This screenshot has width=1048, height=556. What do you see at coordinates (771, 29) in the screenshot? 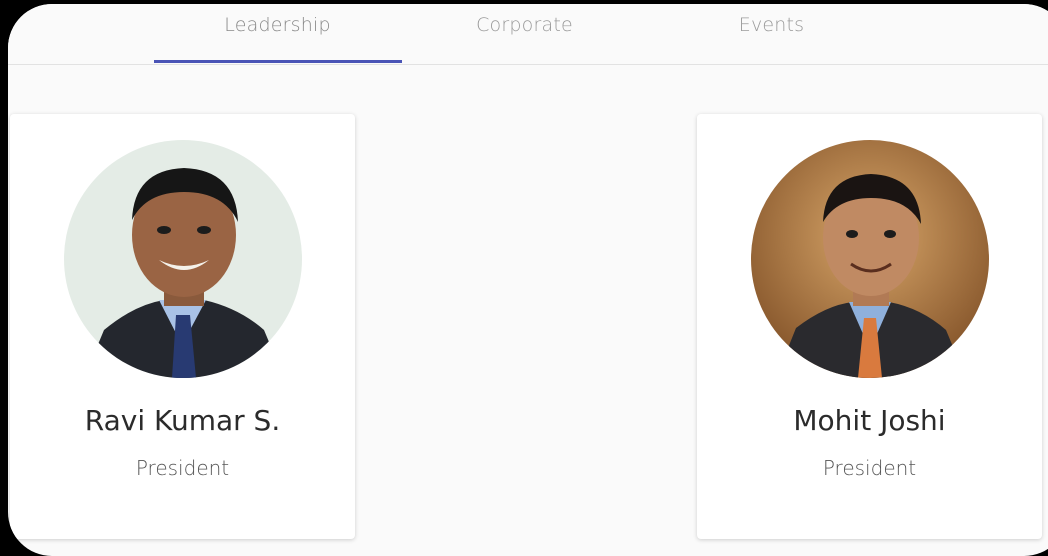
I see `tab-events: Events` at bounding box center [771, 29].